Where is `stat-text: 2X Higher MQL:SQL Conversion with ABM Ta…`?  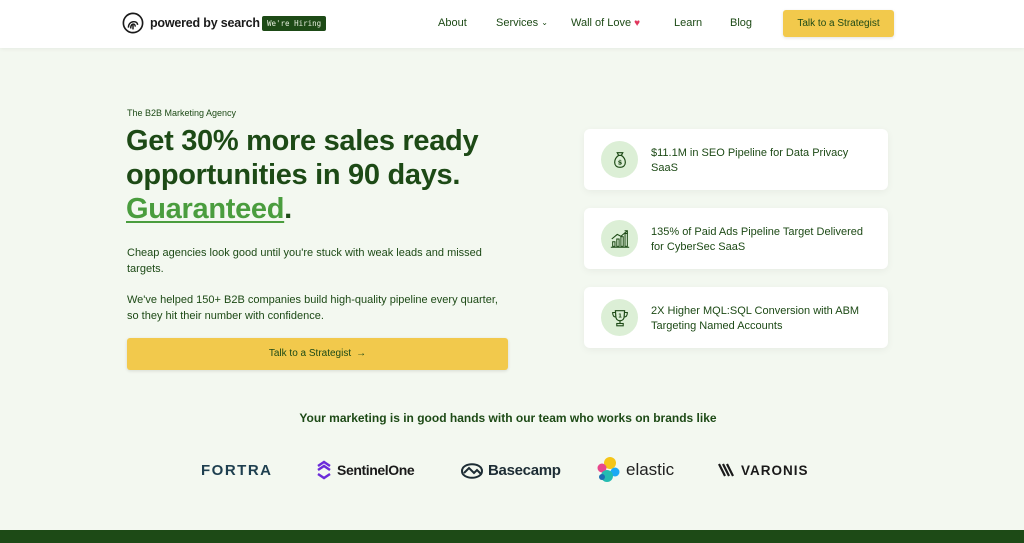 stat-text: 2X Higher MQL:SQL Conversion with ABM Ta… is located at coordinates (755, 318).